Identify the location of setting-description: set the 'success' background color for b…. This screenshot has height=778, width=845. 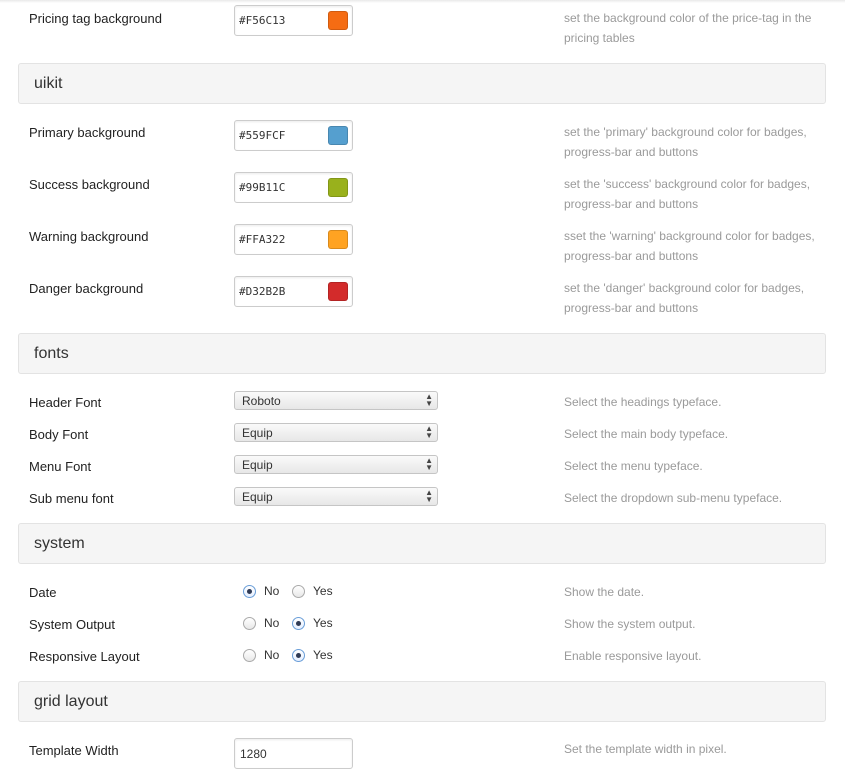
(687, 194).